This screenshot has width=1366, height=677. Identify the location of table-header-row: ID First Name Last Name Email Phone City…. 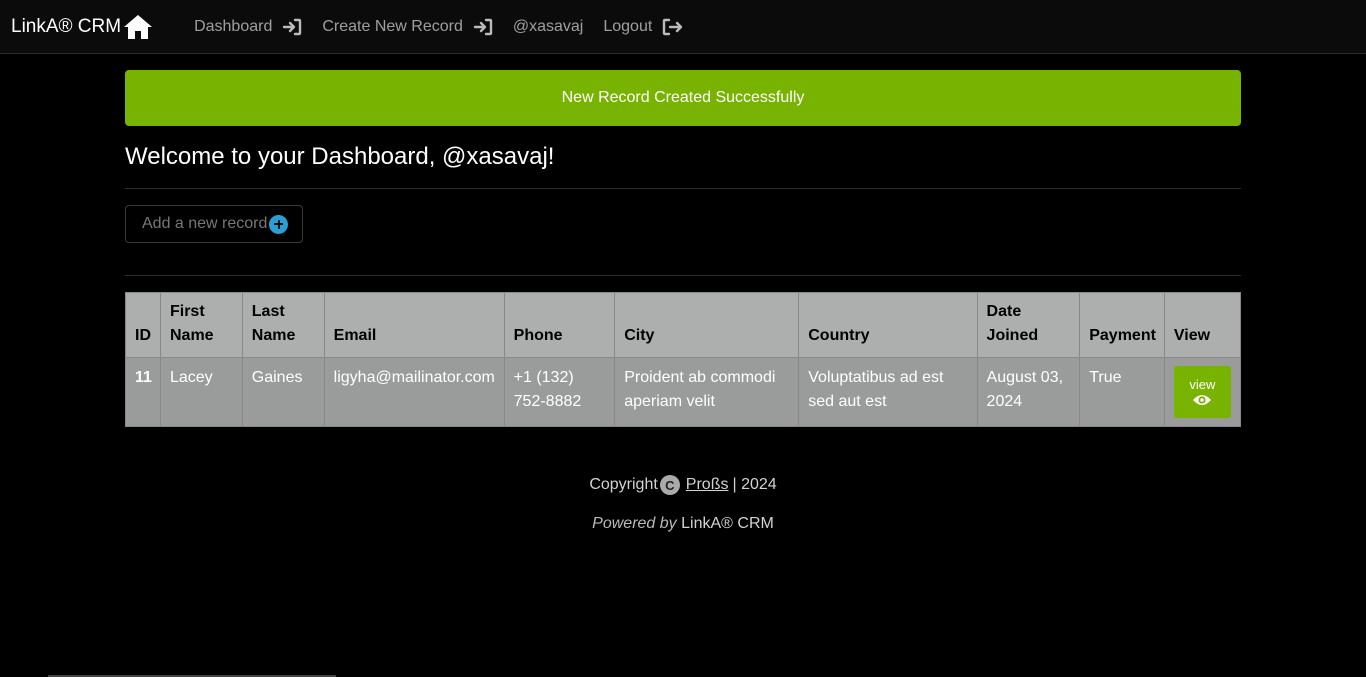
(683, 325).